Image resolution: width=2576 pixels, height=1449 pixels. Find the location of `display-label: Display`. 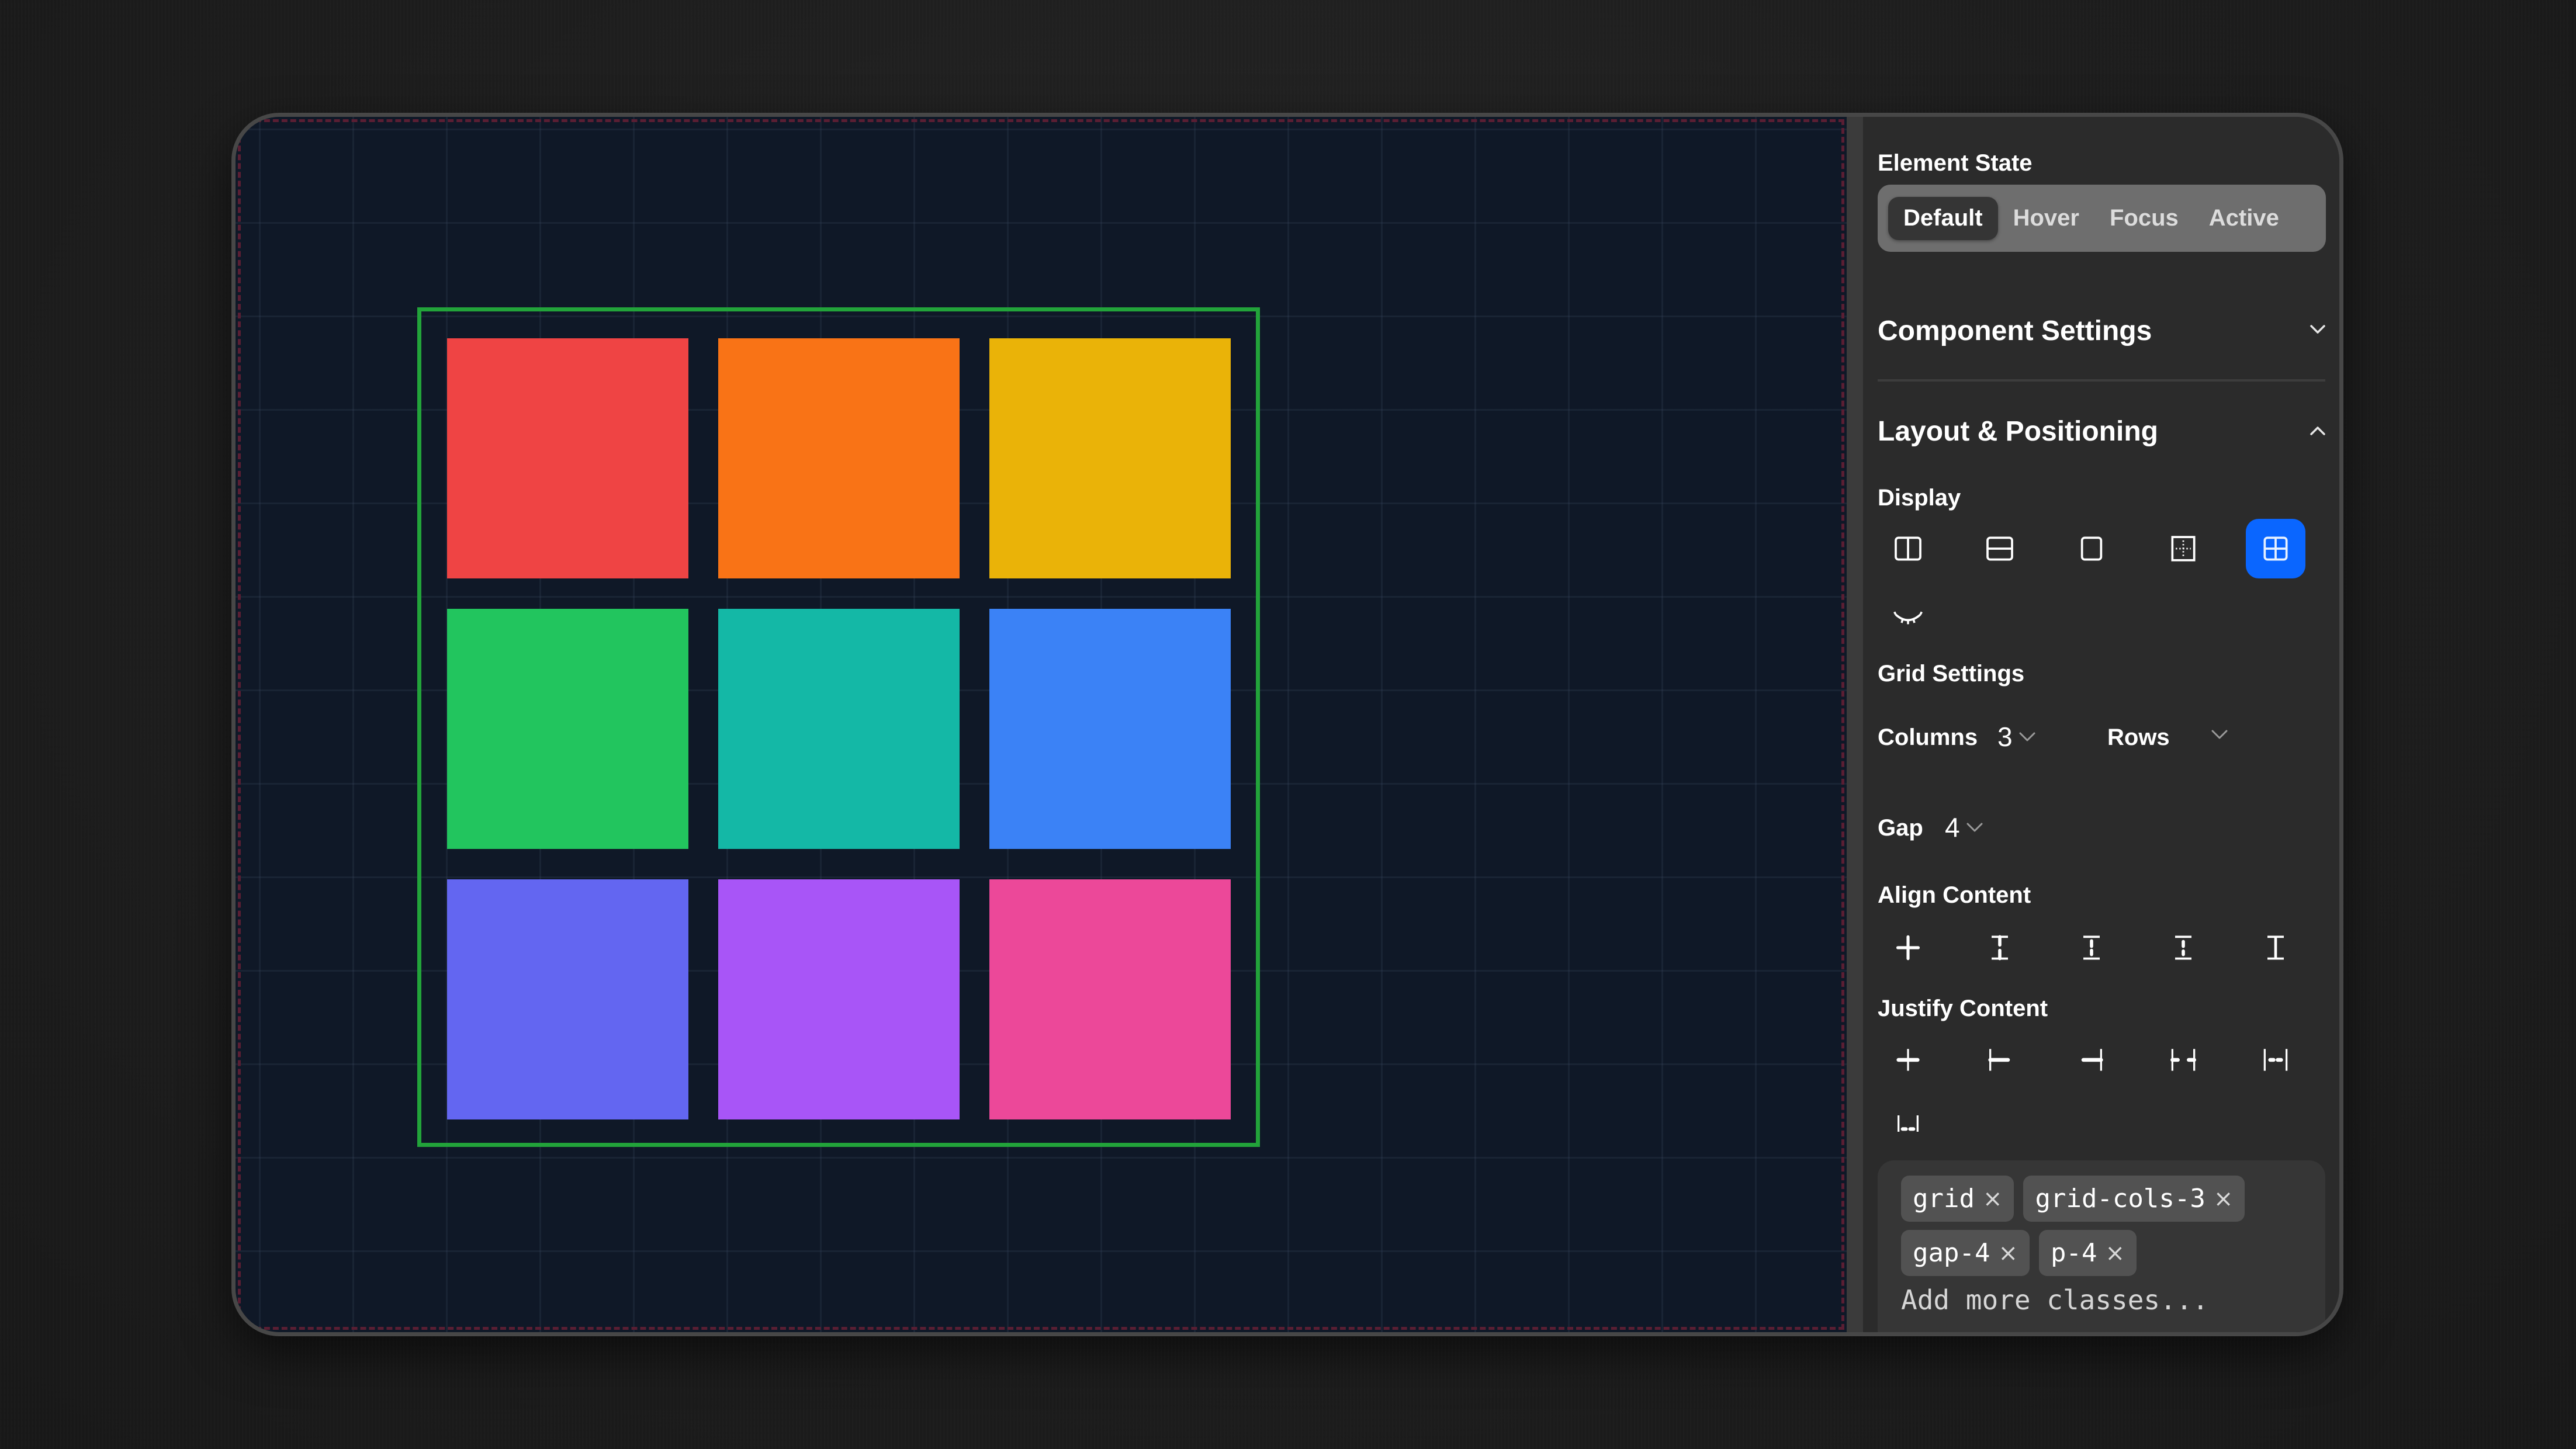

display-label: Display is located at coordinates (1919, 498).